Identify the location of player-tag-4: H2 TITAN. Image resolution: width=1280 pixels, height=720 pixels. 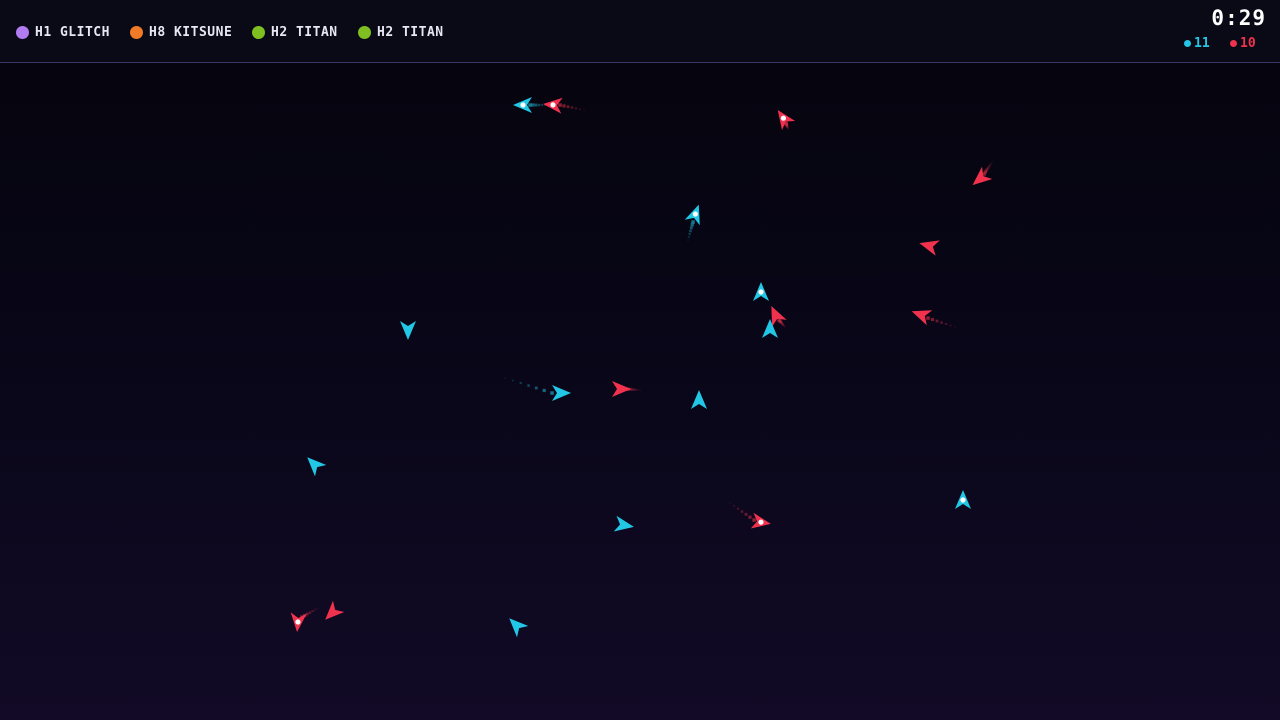
(401, 32).